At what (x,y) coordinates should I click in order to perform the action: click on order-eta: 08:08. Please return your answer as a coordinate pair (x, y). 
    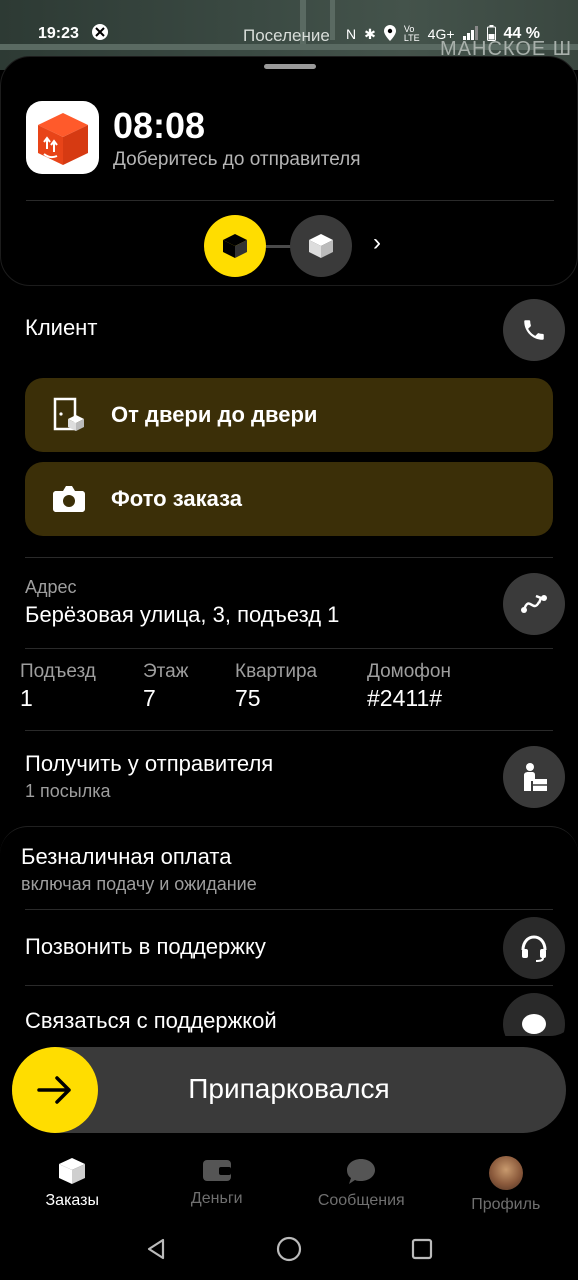
    Looking at the image, I should click on (159, 125).